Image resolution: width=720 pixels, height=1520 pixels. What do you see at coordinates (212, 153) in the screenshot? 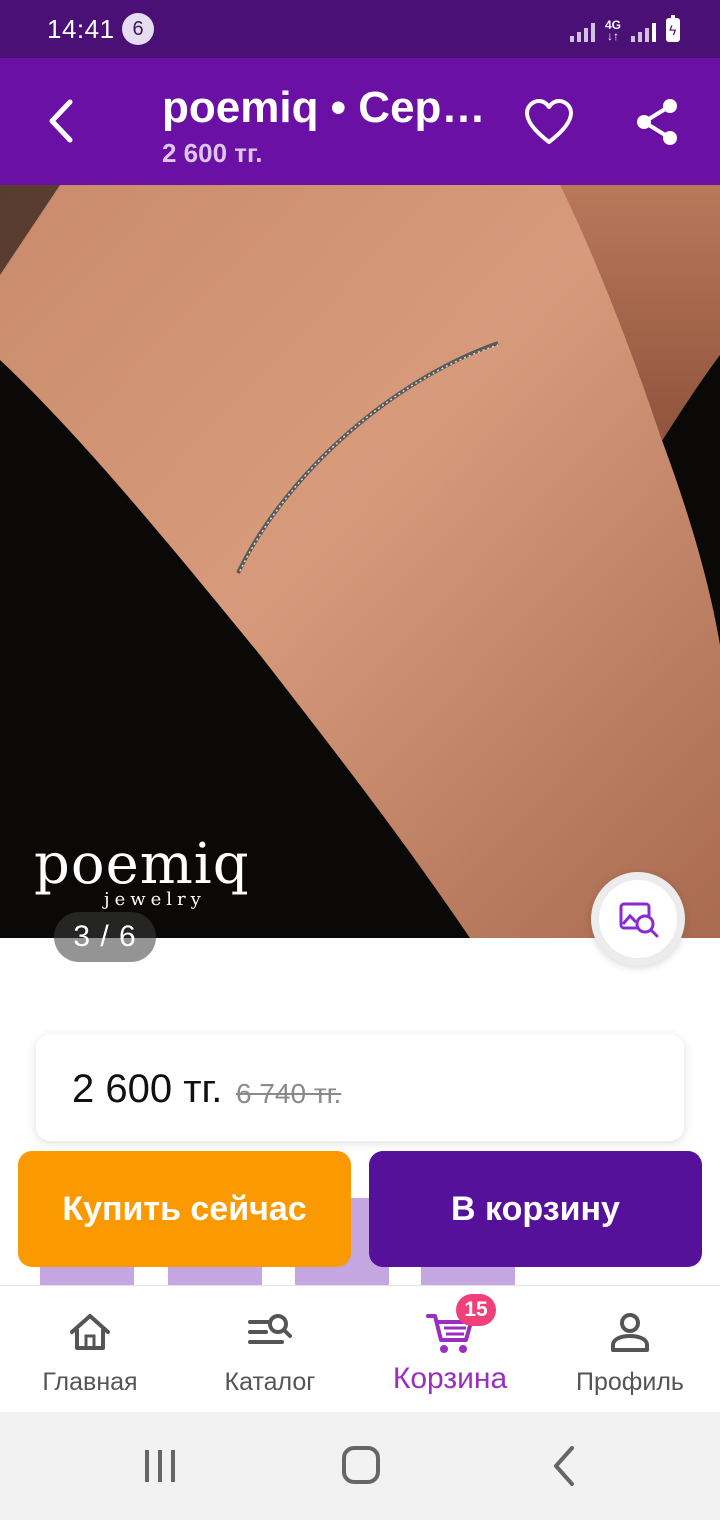
I see `product-price-subtitle: 2 600 тг.` at bounding box center [212, 153].